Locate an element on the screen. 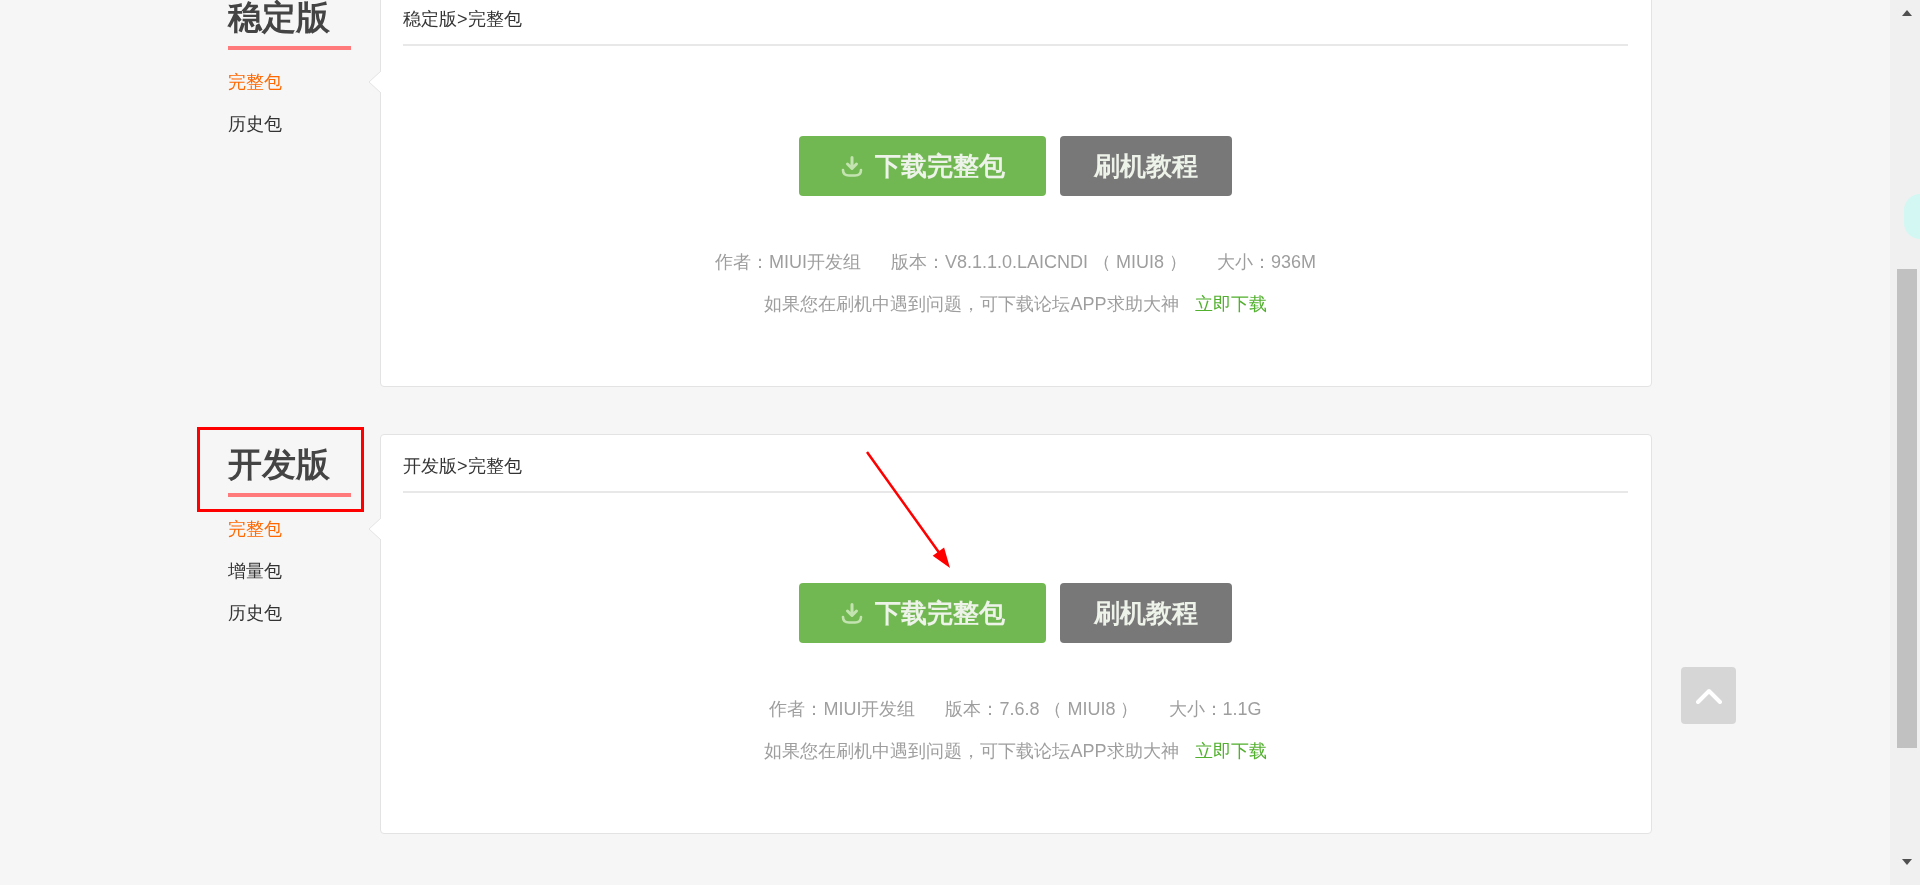  scrollbar-track is located at coordinates (1905, 442).